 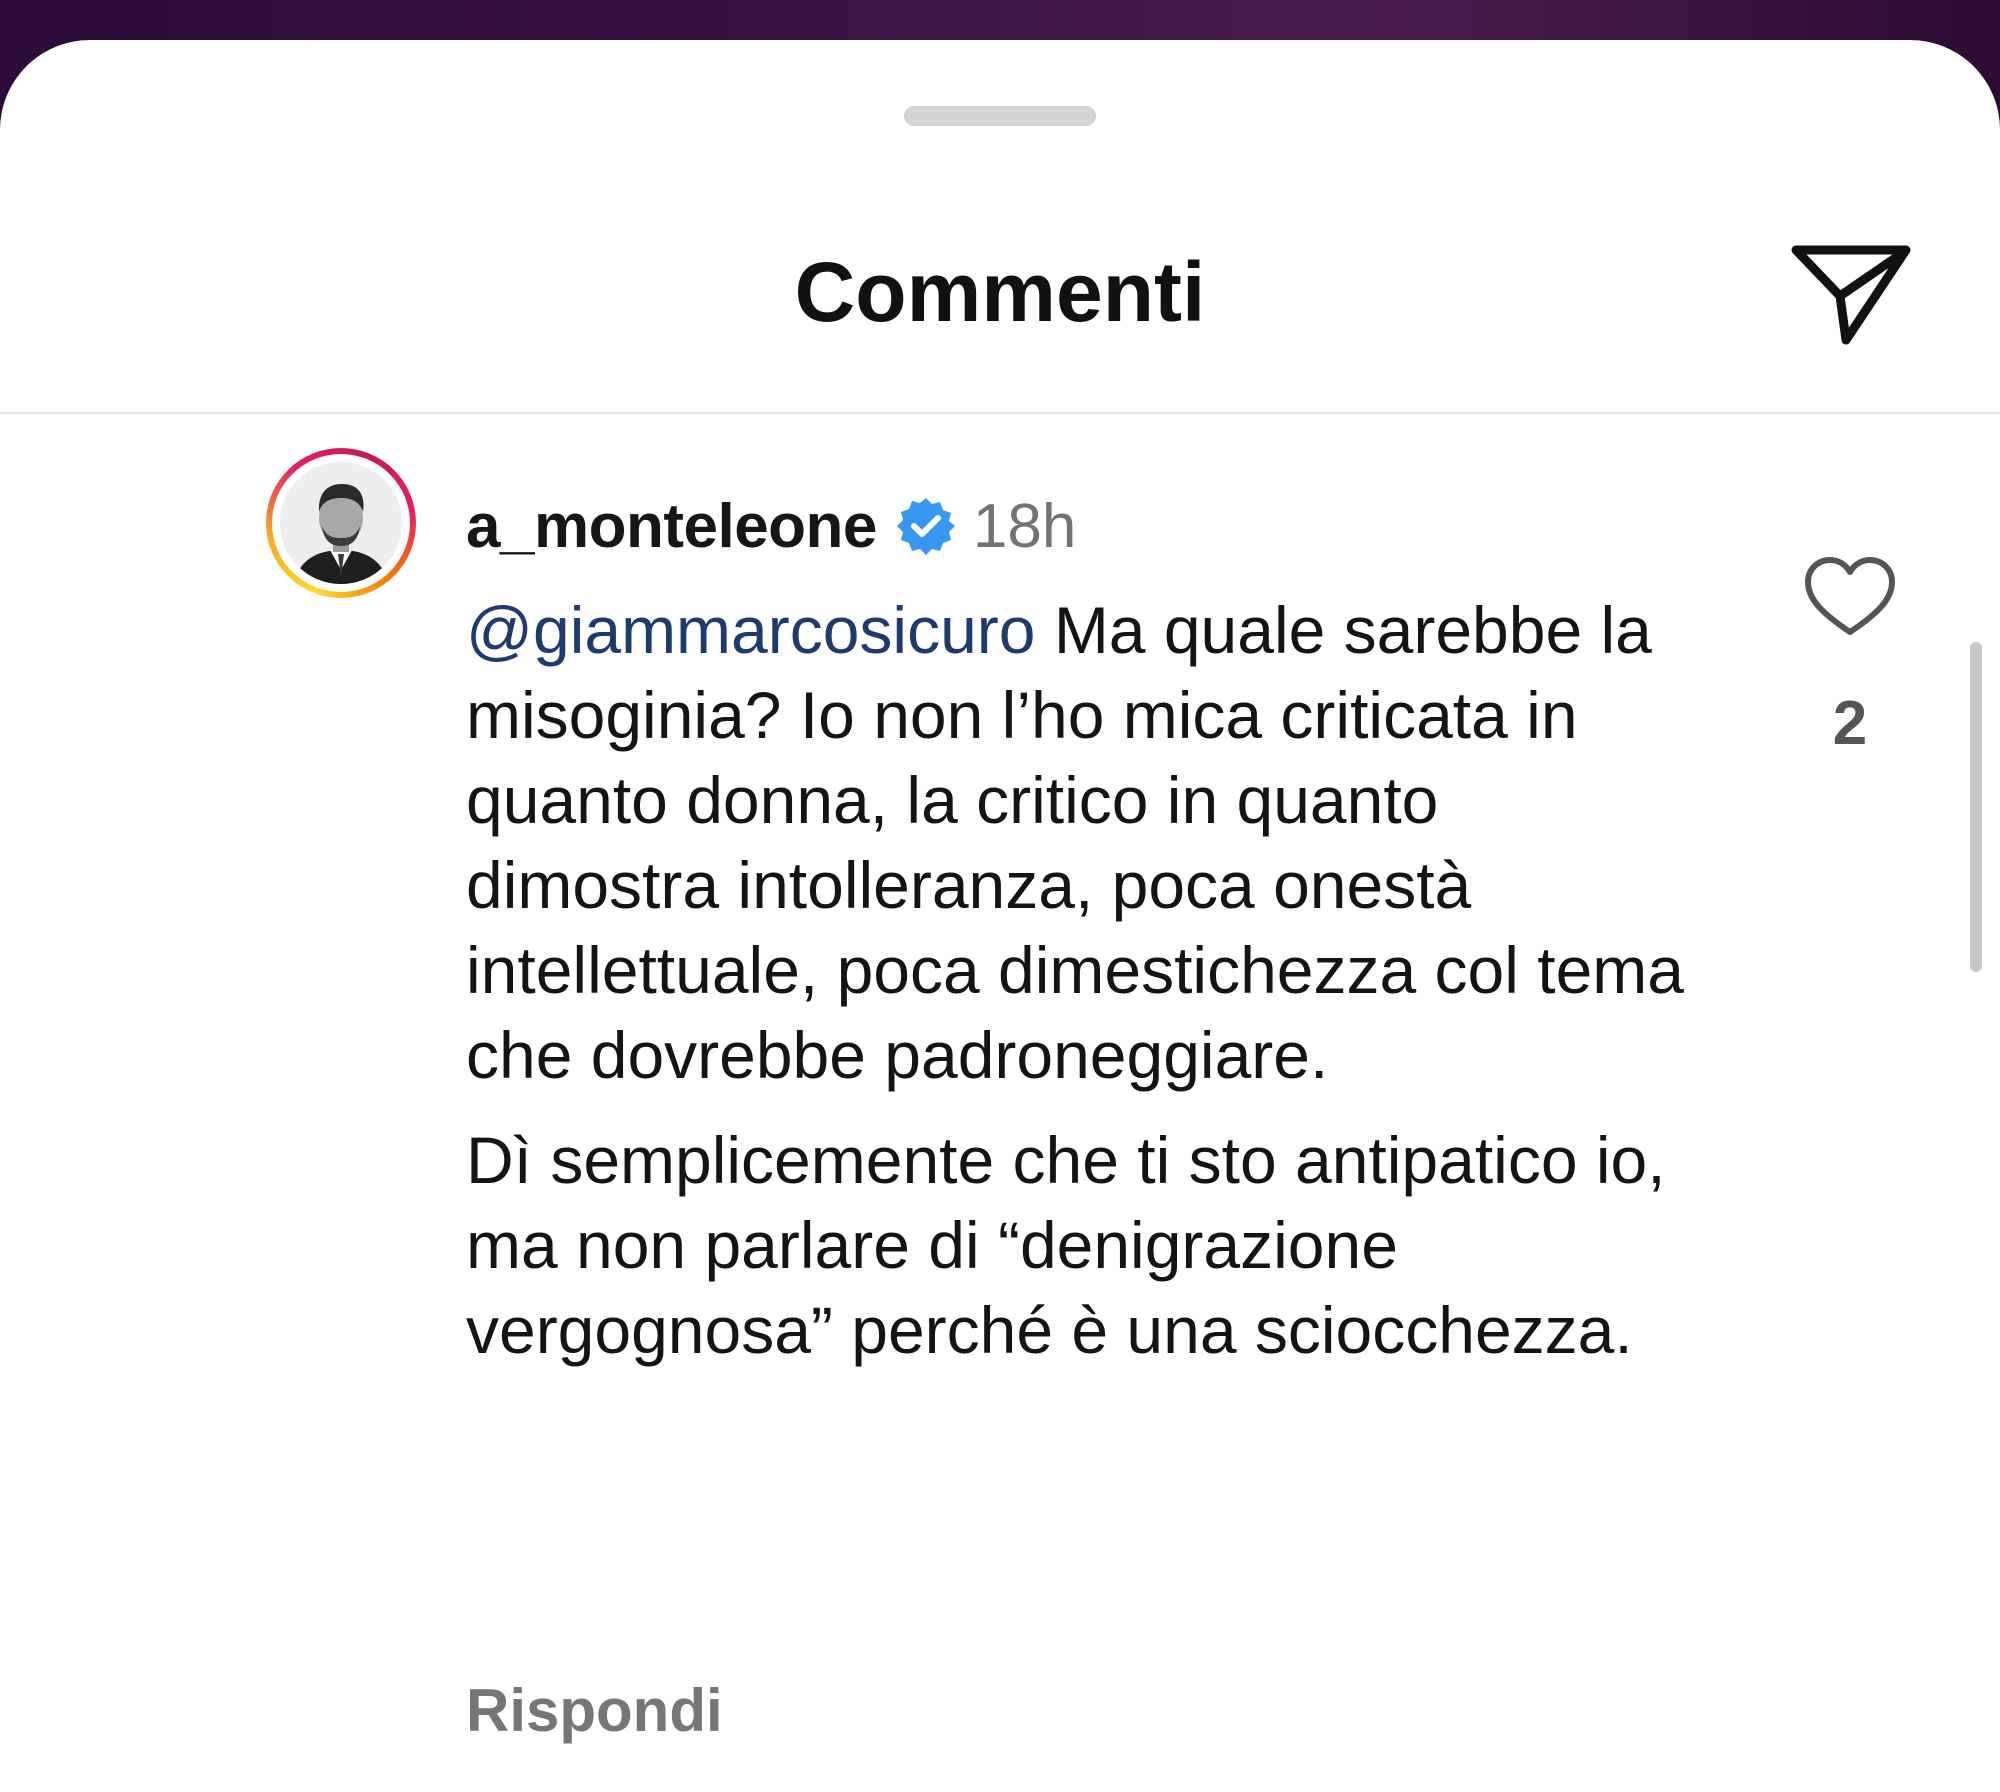 I want to click on paper-plane-icon, so click(x=1851, y=295).